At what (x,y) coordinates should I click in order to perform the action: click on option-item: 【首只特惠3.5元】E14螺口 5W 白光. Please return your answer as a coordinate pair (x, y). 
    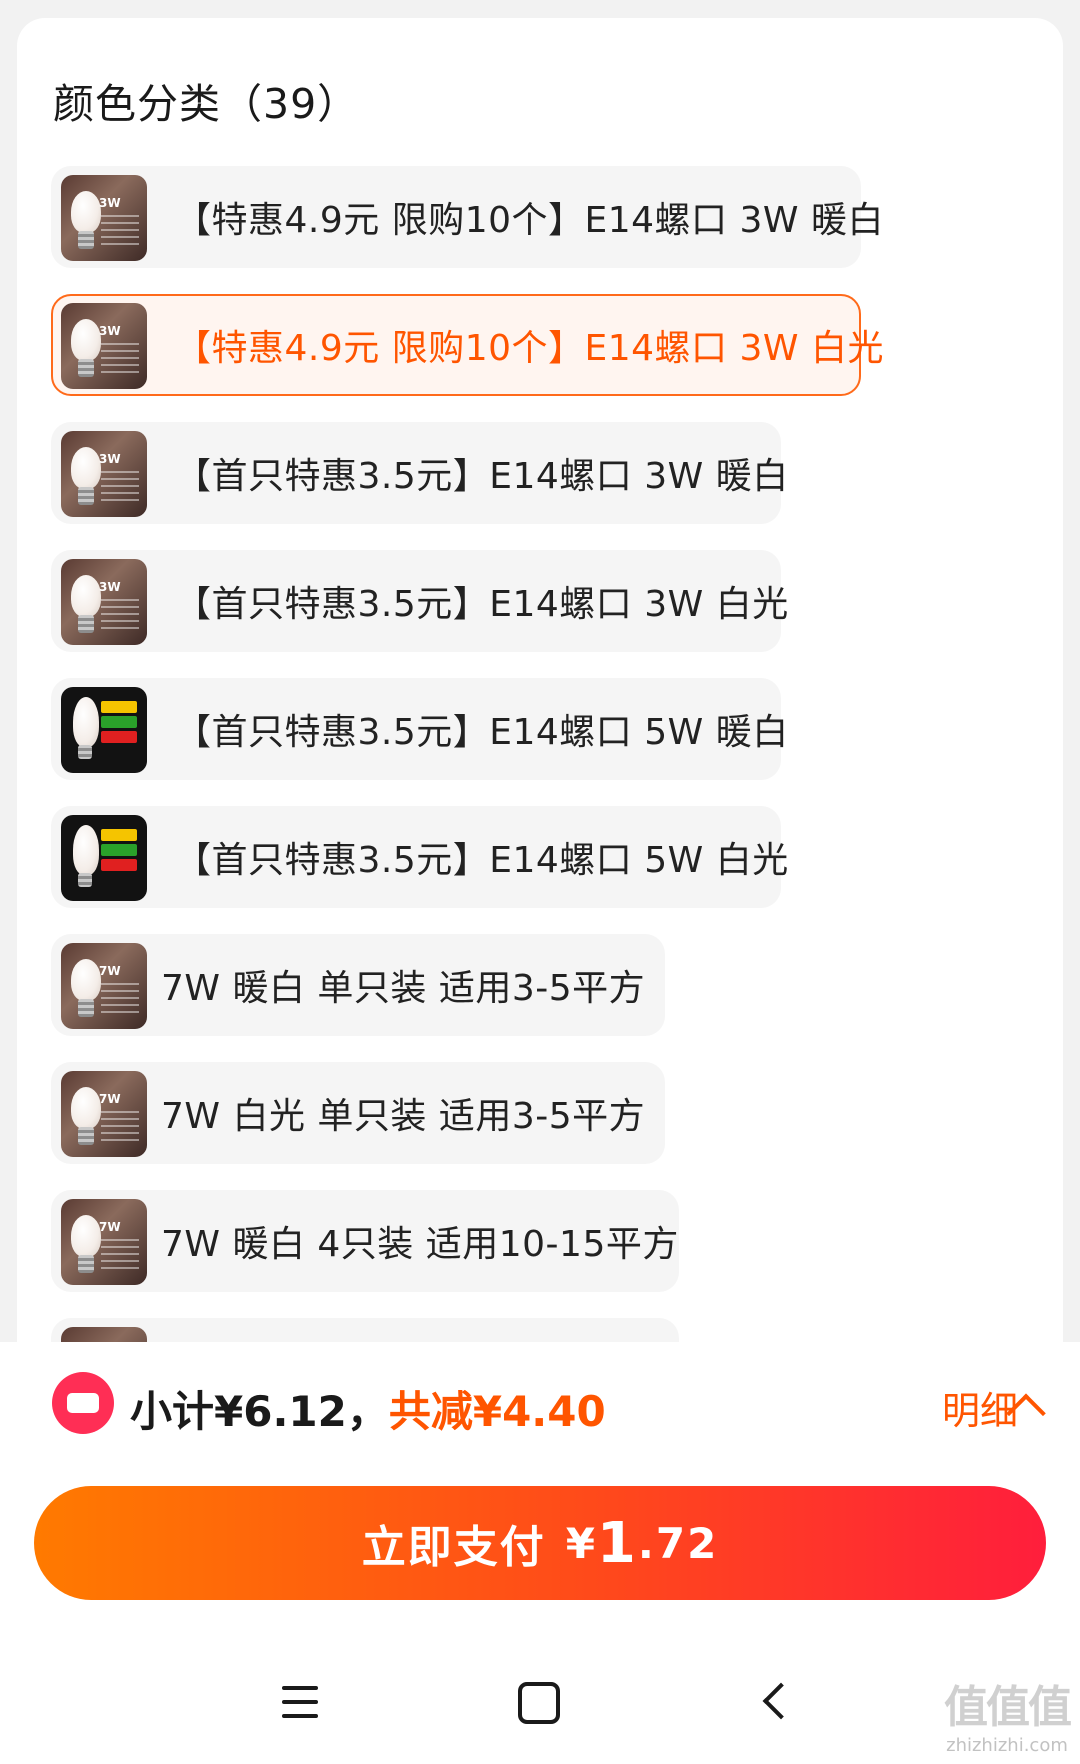
    Looking at the image, I should click on (419, 857).